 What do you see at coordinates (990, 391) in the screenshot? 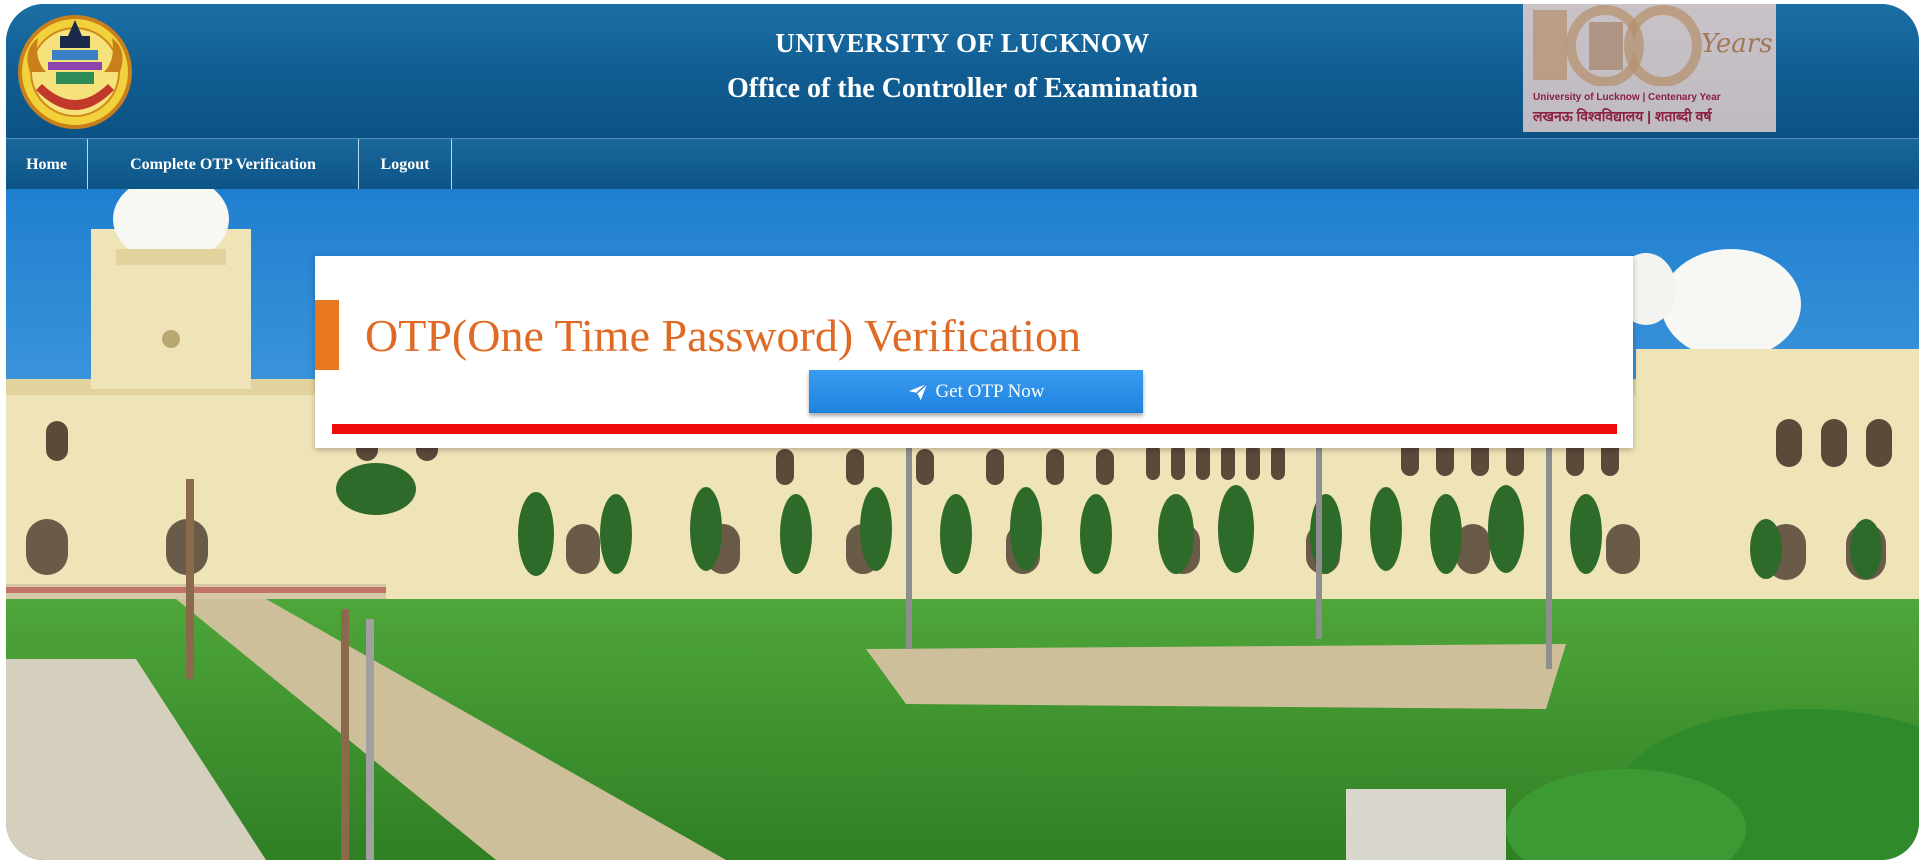
I see `get-otp-button-label: Get OTP Now` at bounding box center [990, 391].